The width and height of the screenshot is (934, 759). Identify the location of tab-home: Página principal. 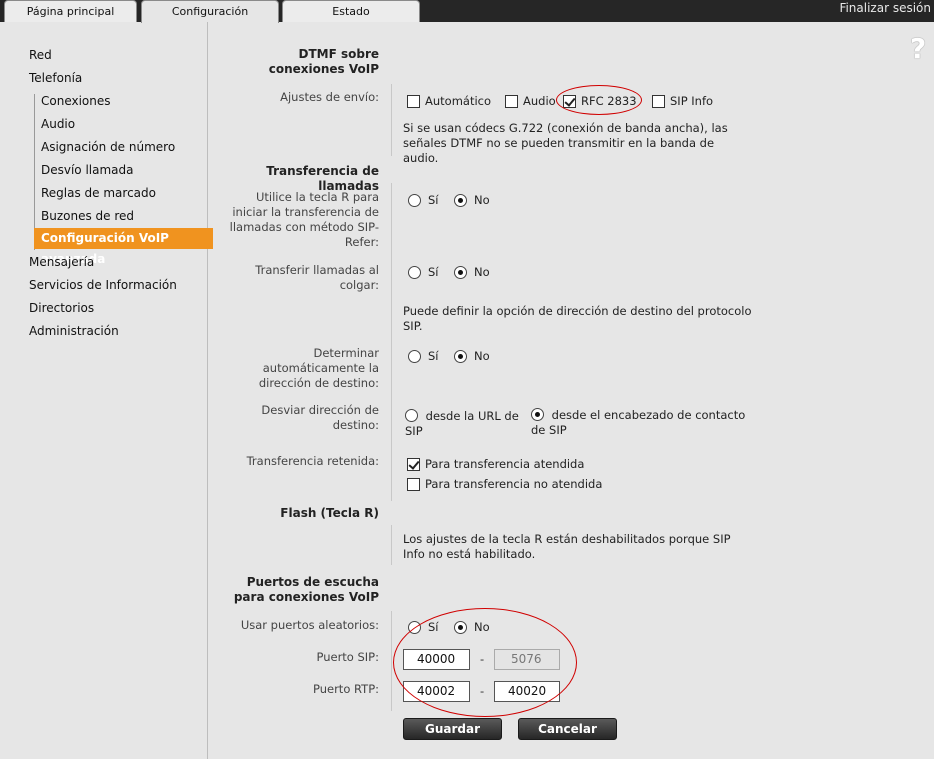
(70, 11).